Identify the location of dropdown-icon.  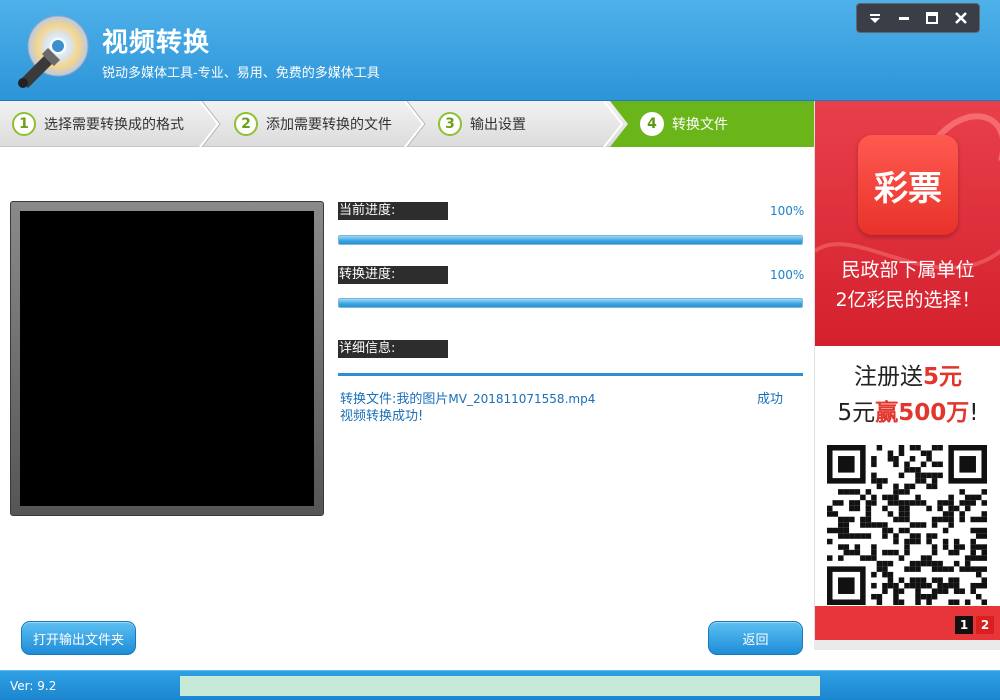
(875, 18).